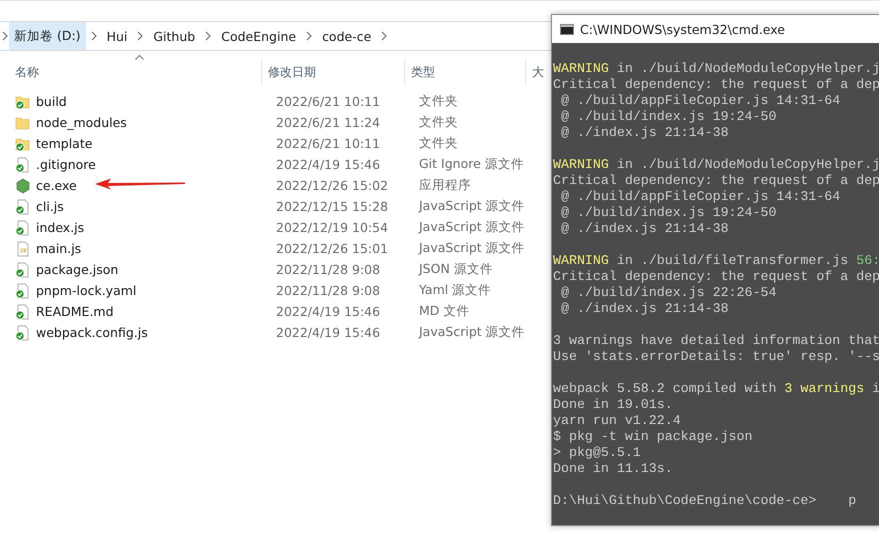 This screenshot has height=534, width=879. Describe the element at coordinates (567, 29) in the screenshot. I see `terminal-icon` at that location.